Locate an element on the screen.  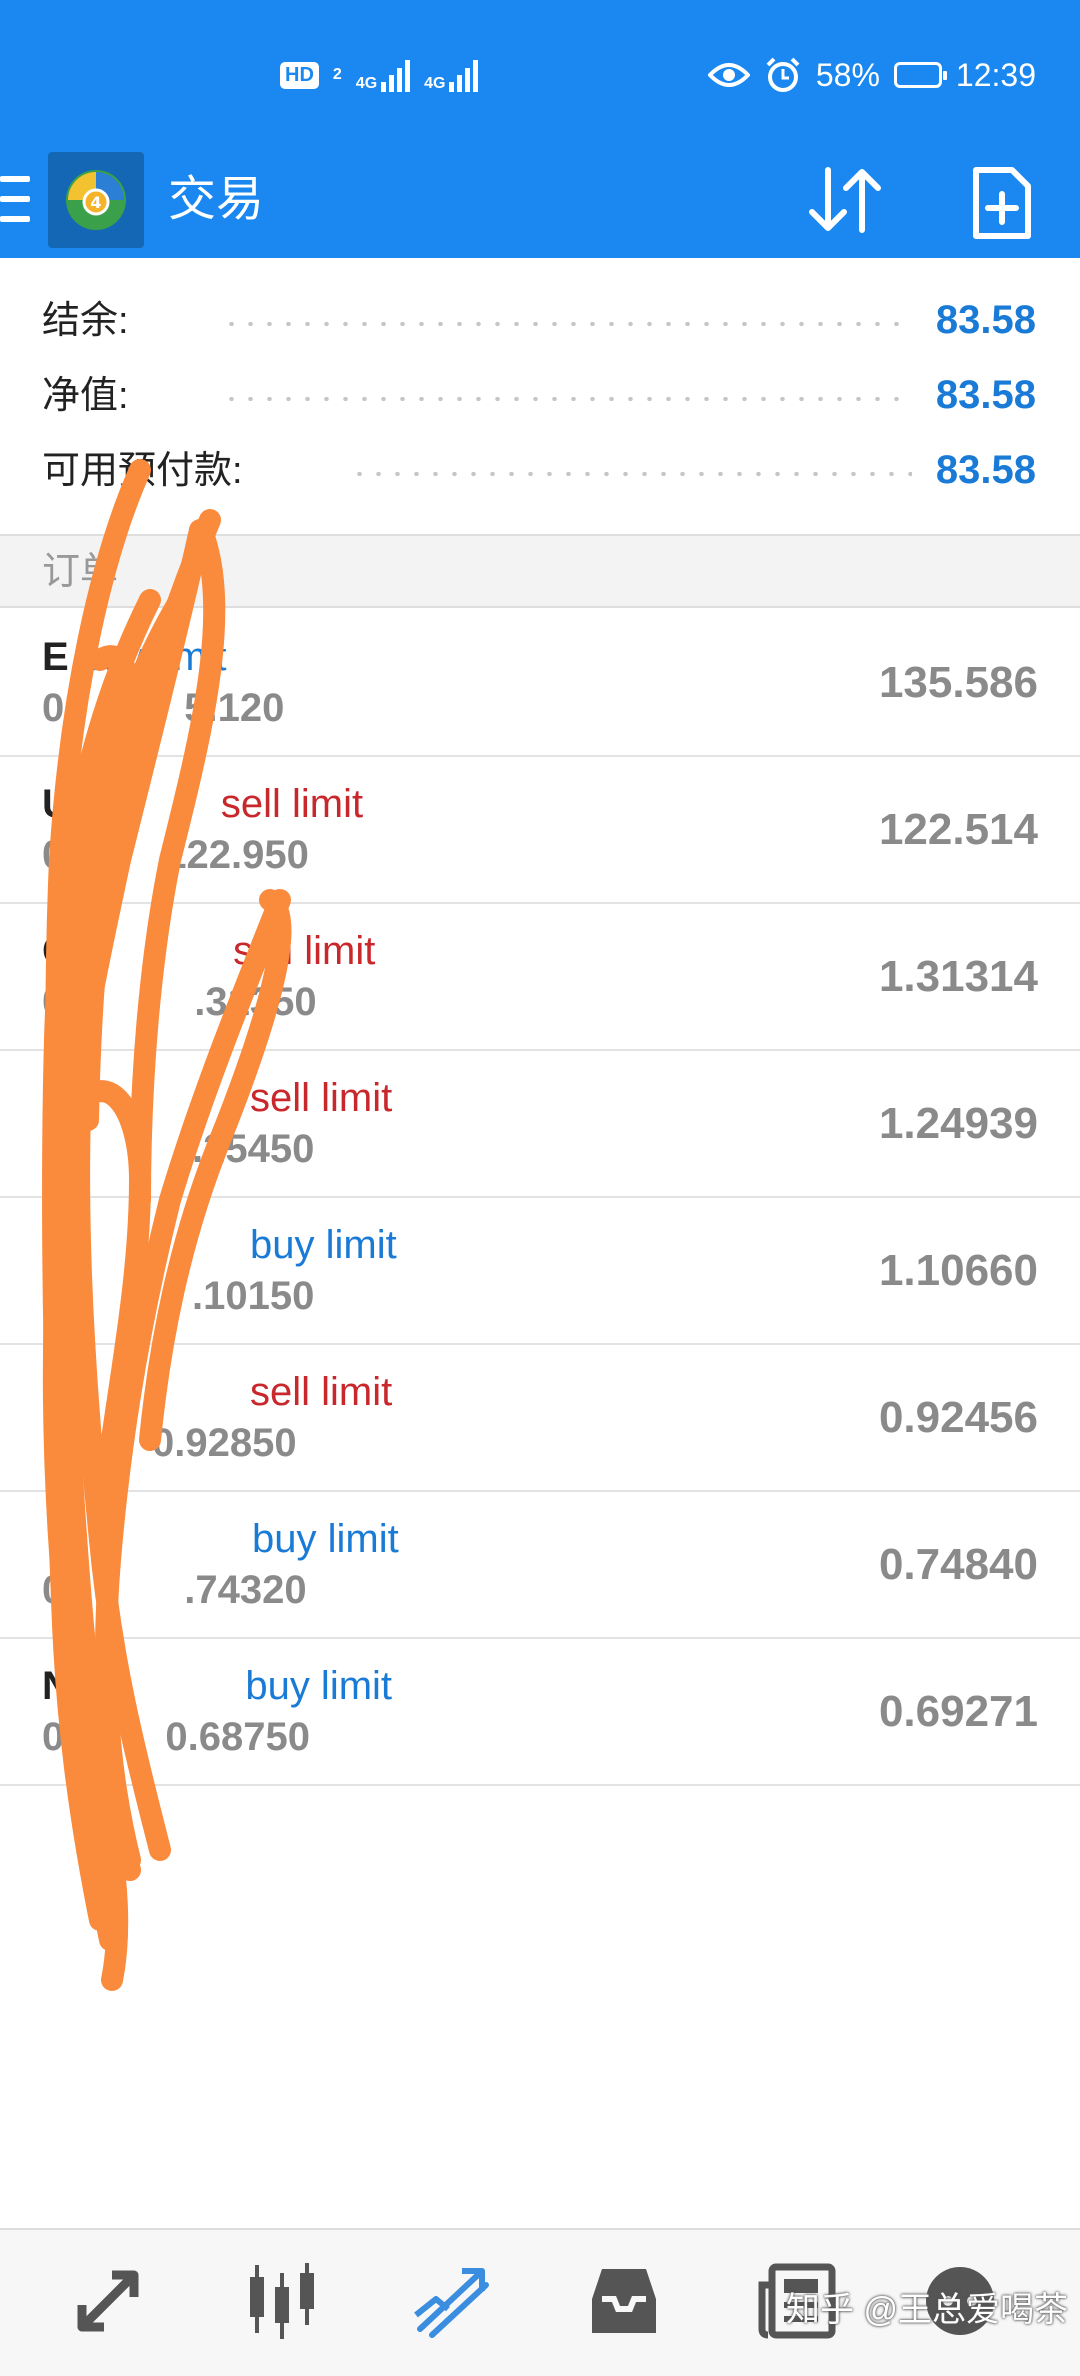
quotes-tab is located at coordinates (108, 2301).